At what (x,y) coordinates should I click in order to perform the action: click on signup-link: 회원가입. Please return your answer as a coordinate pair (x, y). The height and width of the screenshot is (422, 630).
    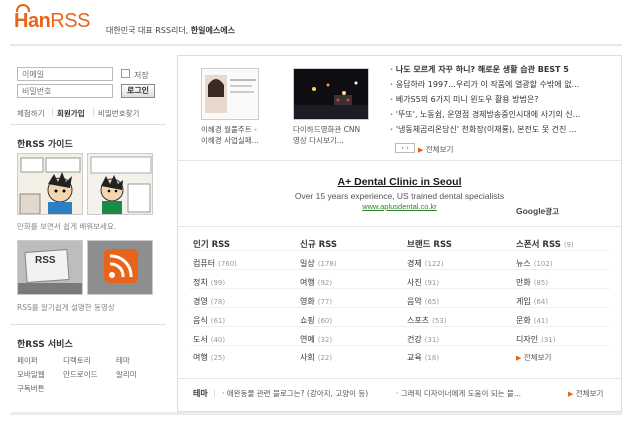
    Looking at the image, I should click on (71, 113).